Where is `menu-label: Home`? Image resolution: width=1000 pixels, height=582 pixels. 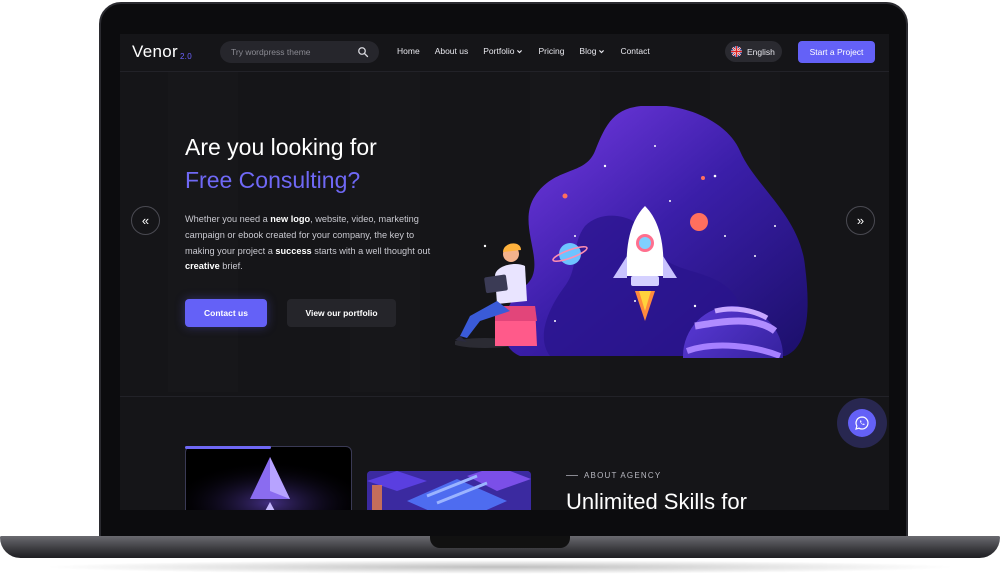
menu-label: Home is located at coordinates (408, 51).